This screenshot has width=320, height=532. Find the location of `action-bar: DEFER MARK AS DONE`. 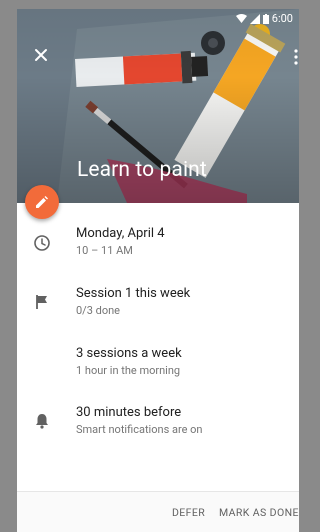

action-bar: DEFER MARK AS DONE is located at coordinates (158, 511).